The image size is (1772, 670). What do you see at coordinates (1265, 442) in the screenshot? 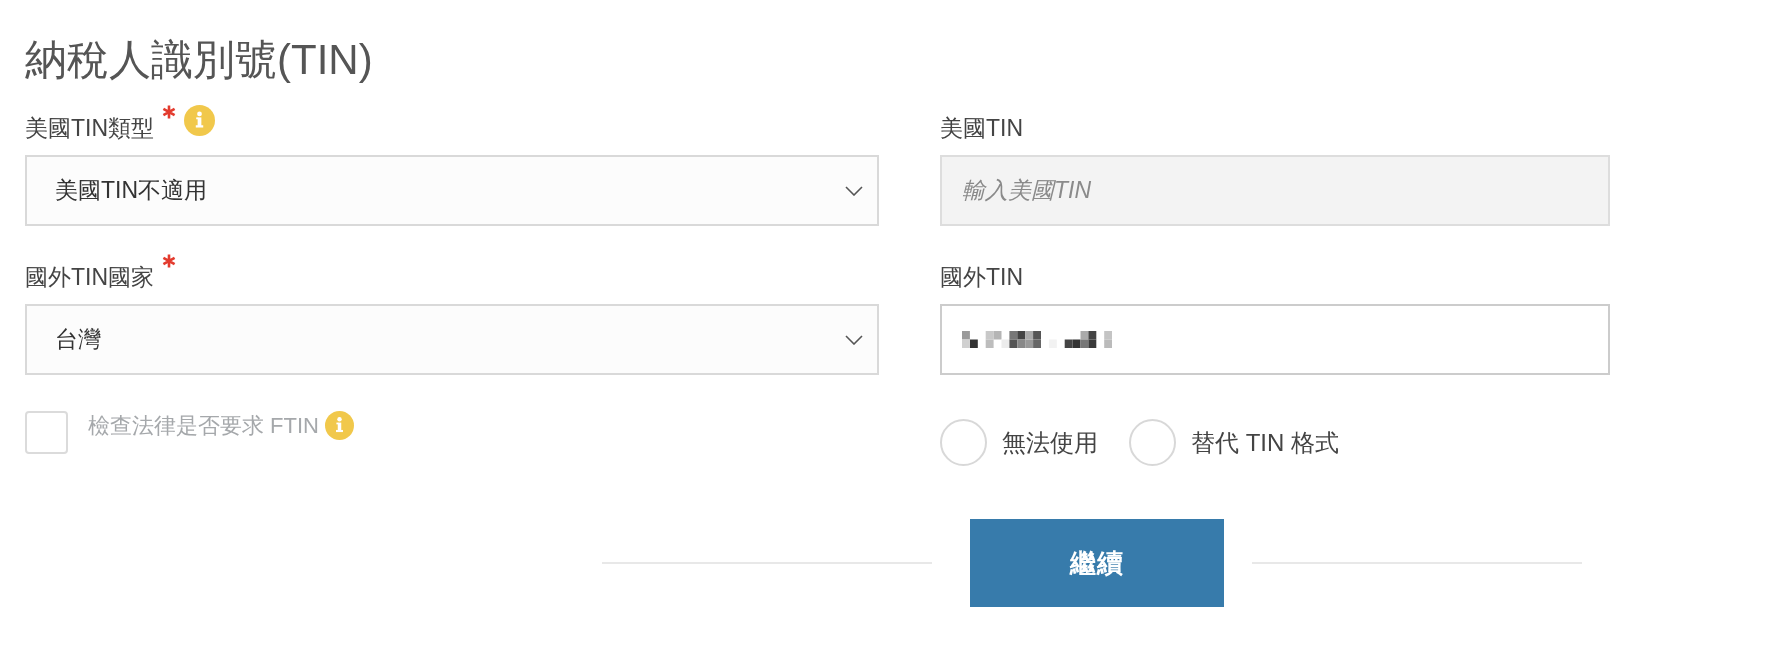
I see `radio-label: 替代 TIN 格式` at bounding box center [1265, 442].